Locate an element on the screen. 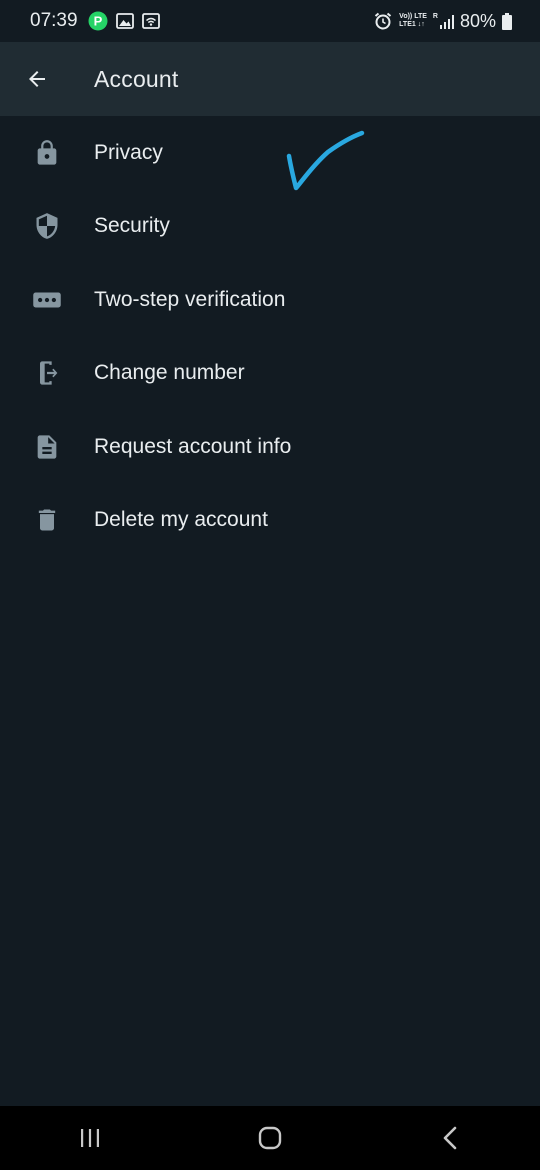  back-button is located at coordinates (37, 79).